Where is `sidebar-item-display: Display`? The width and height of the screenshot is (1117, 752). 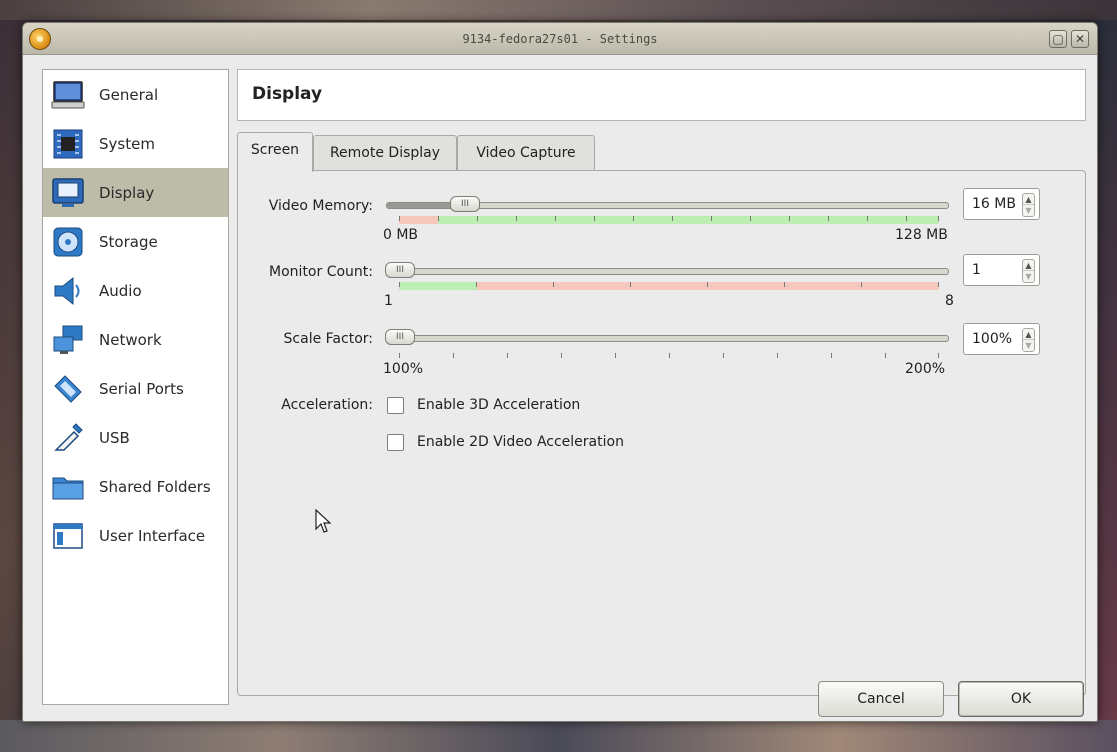
sidebar-item-display: Display is located at coordinates (135, 192).